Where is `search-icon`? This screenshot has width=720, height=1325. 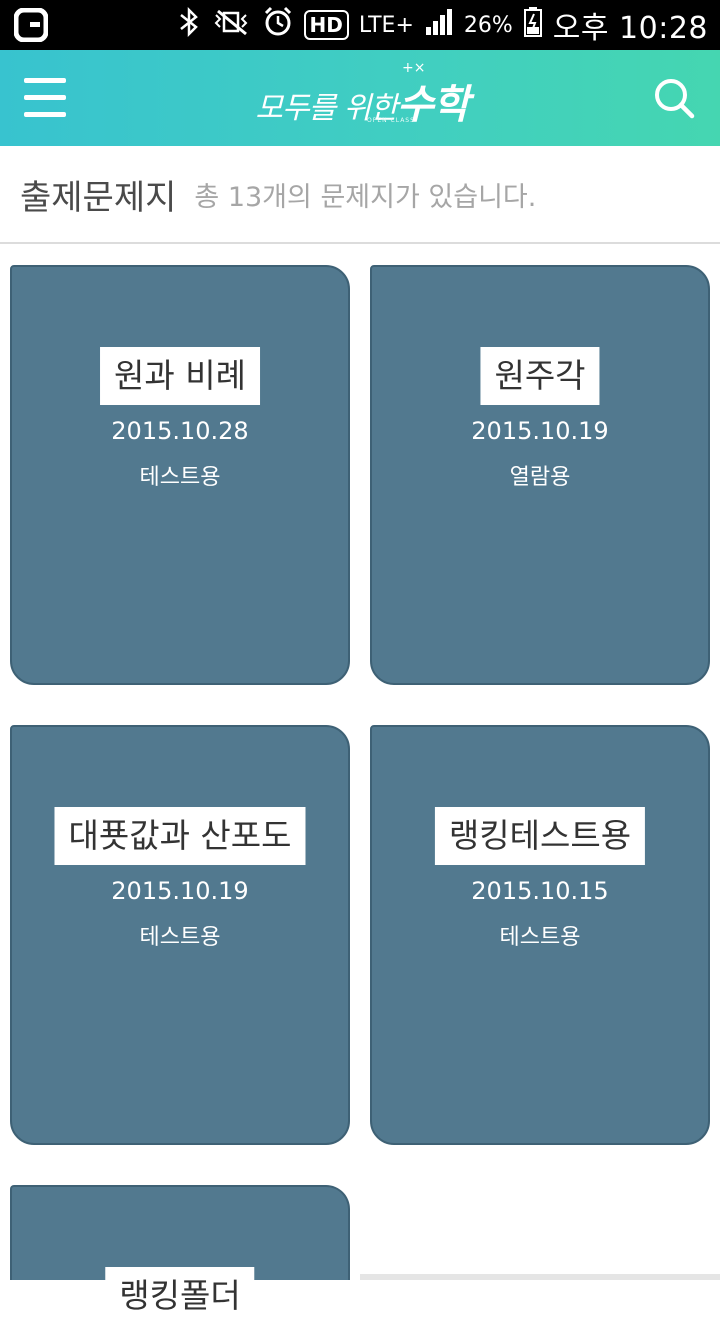
search-icon is located at coordinates (675, 99).